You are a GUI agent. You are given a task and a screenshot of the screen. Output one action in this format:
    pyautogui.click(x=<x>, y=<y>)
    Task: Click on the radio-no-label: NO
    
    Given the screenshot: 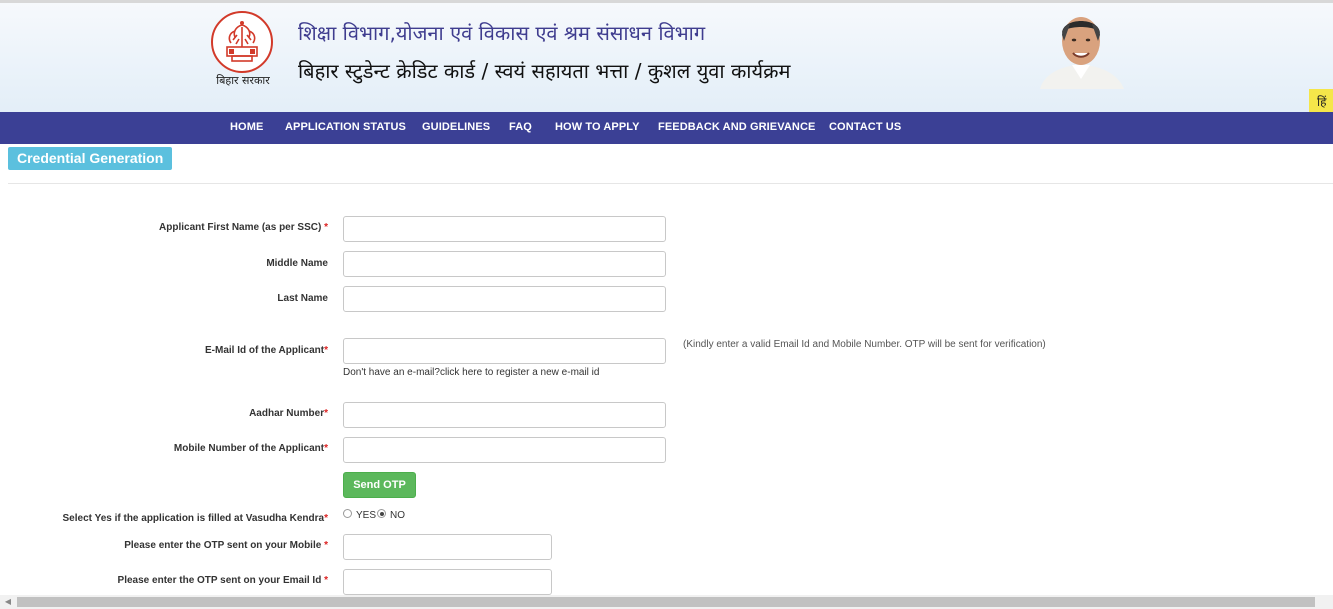 What is the action you would take?
    pyautogui.click(x=397, y=515)
    